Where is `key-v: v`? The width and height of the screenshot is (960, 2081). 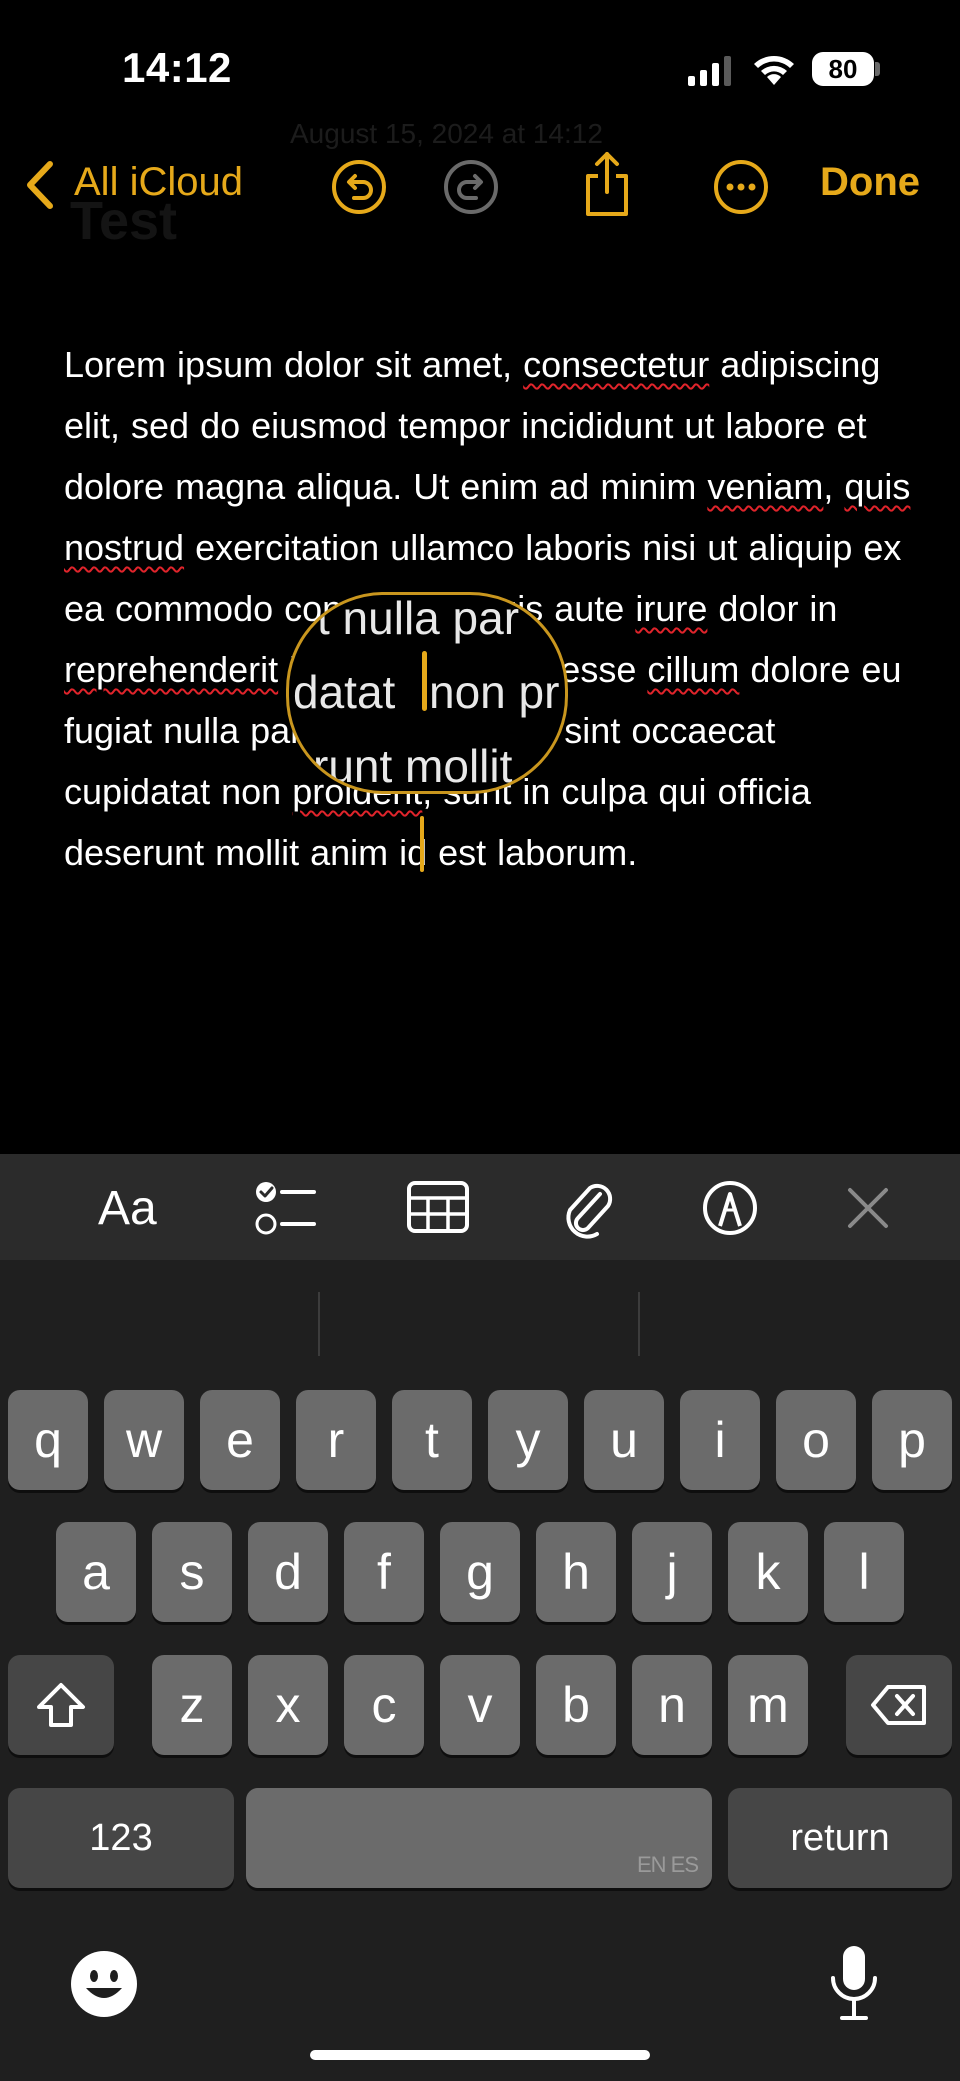
key-v: v is located at coordinates (480, 1705).